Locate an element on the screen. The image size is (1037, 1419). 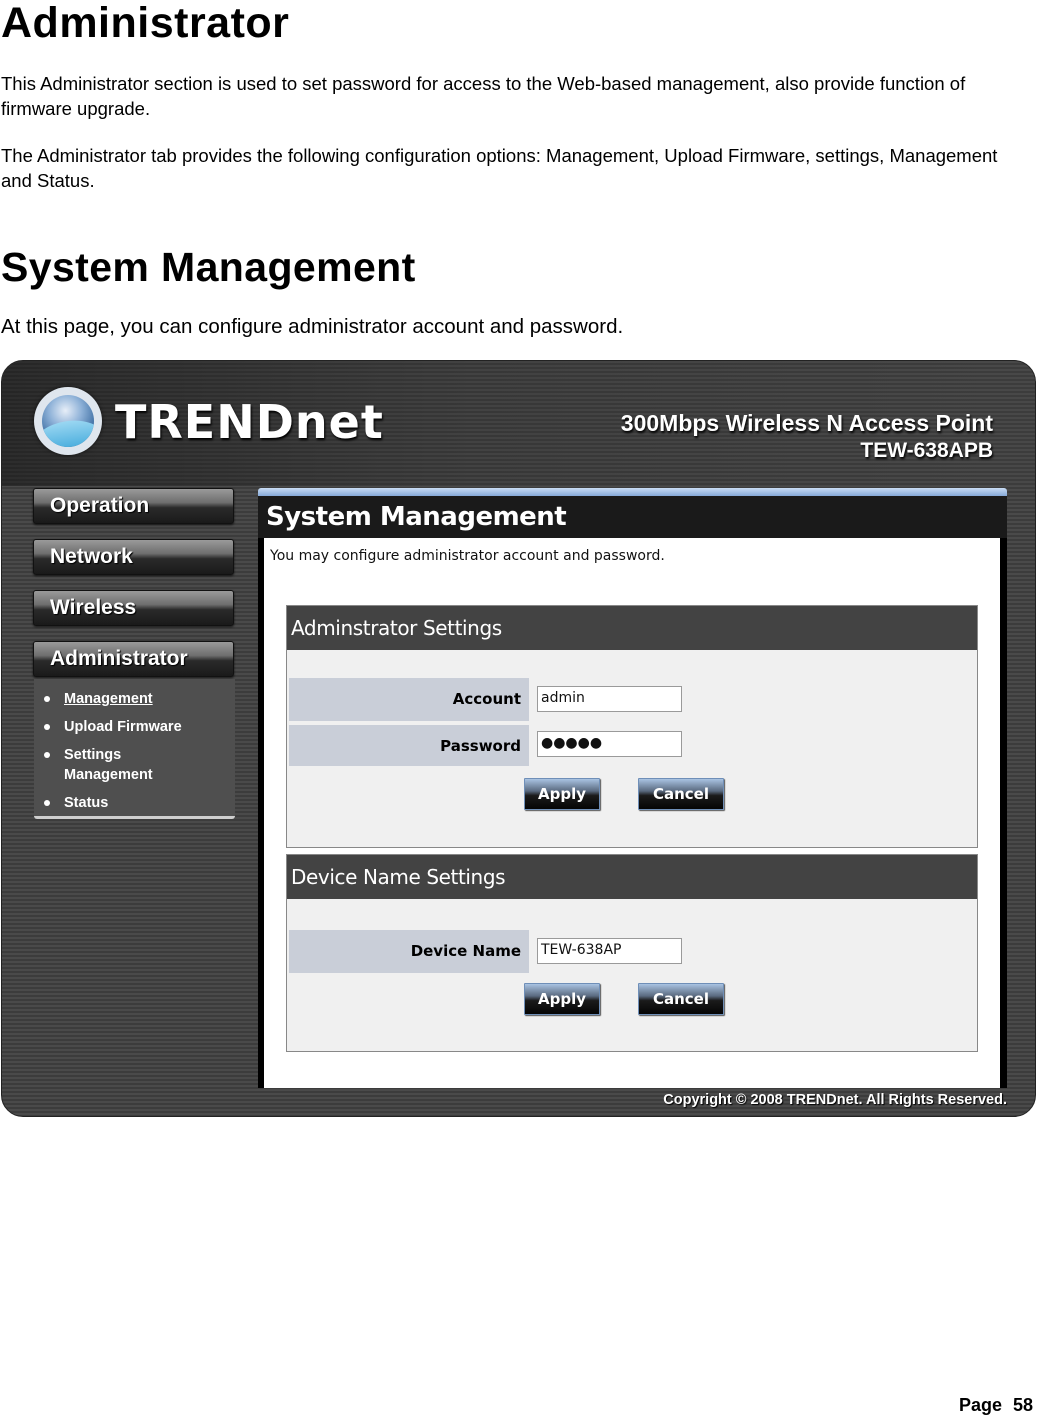
brand-name: TRENDnet is located at coordinates (249, 422).